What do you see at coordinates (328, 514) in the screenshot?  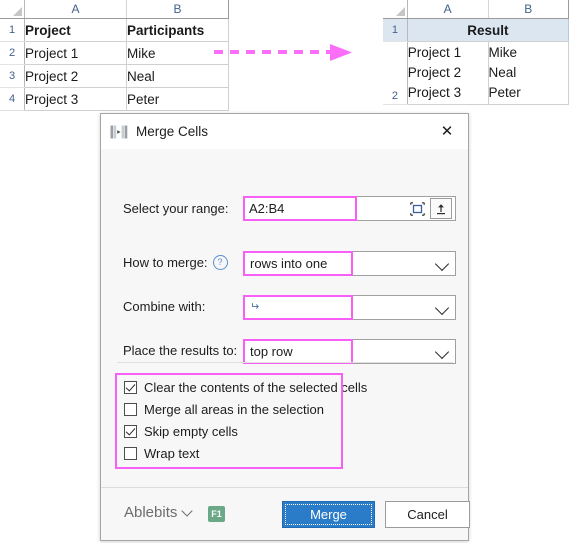 I see `merge-button: Merge` at bounding box center [328, 514].